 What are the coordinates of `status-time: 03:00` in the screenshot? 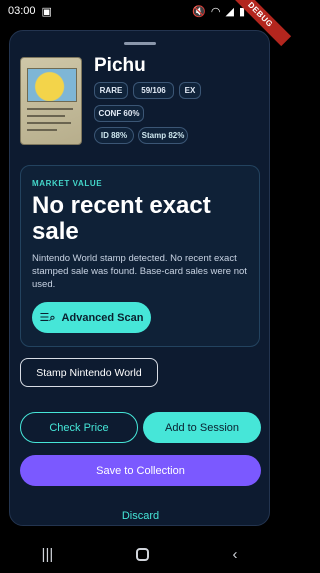 It's located at (22, 11).